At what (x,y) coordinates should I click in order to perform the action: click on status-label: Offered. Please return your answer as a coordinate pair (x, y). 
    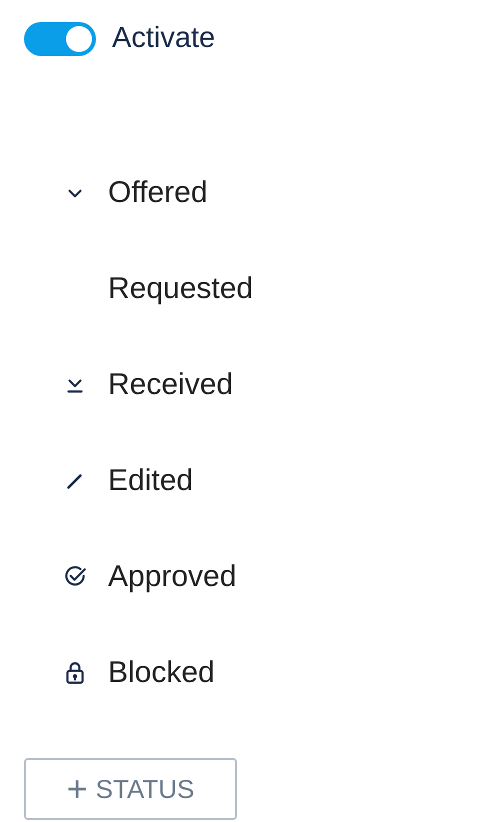
    Looking at the image, I should click on (158, 193).